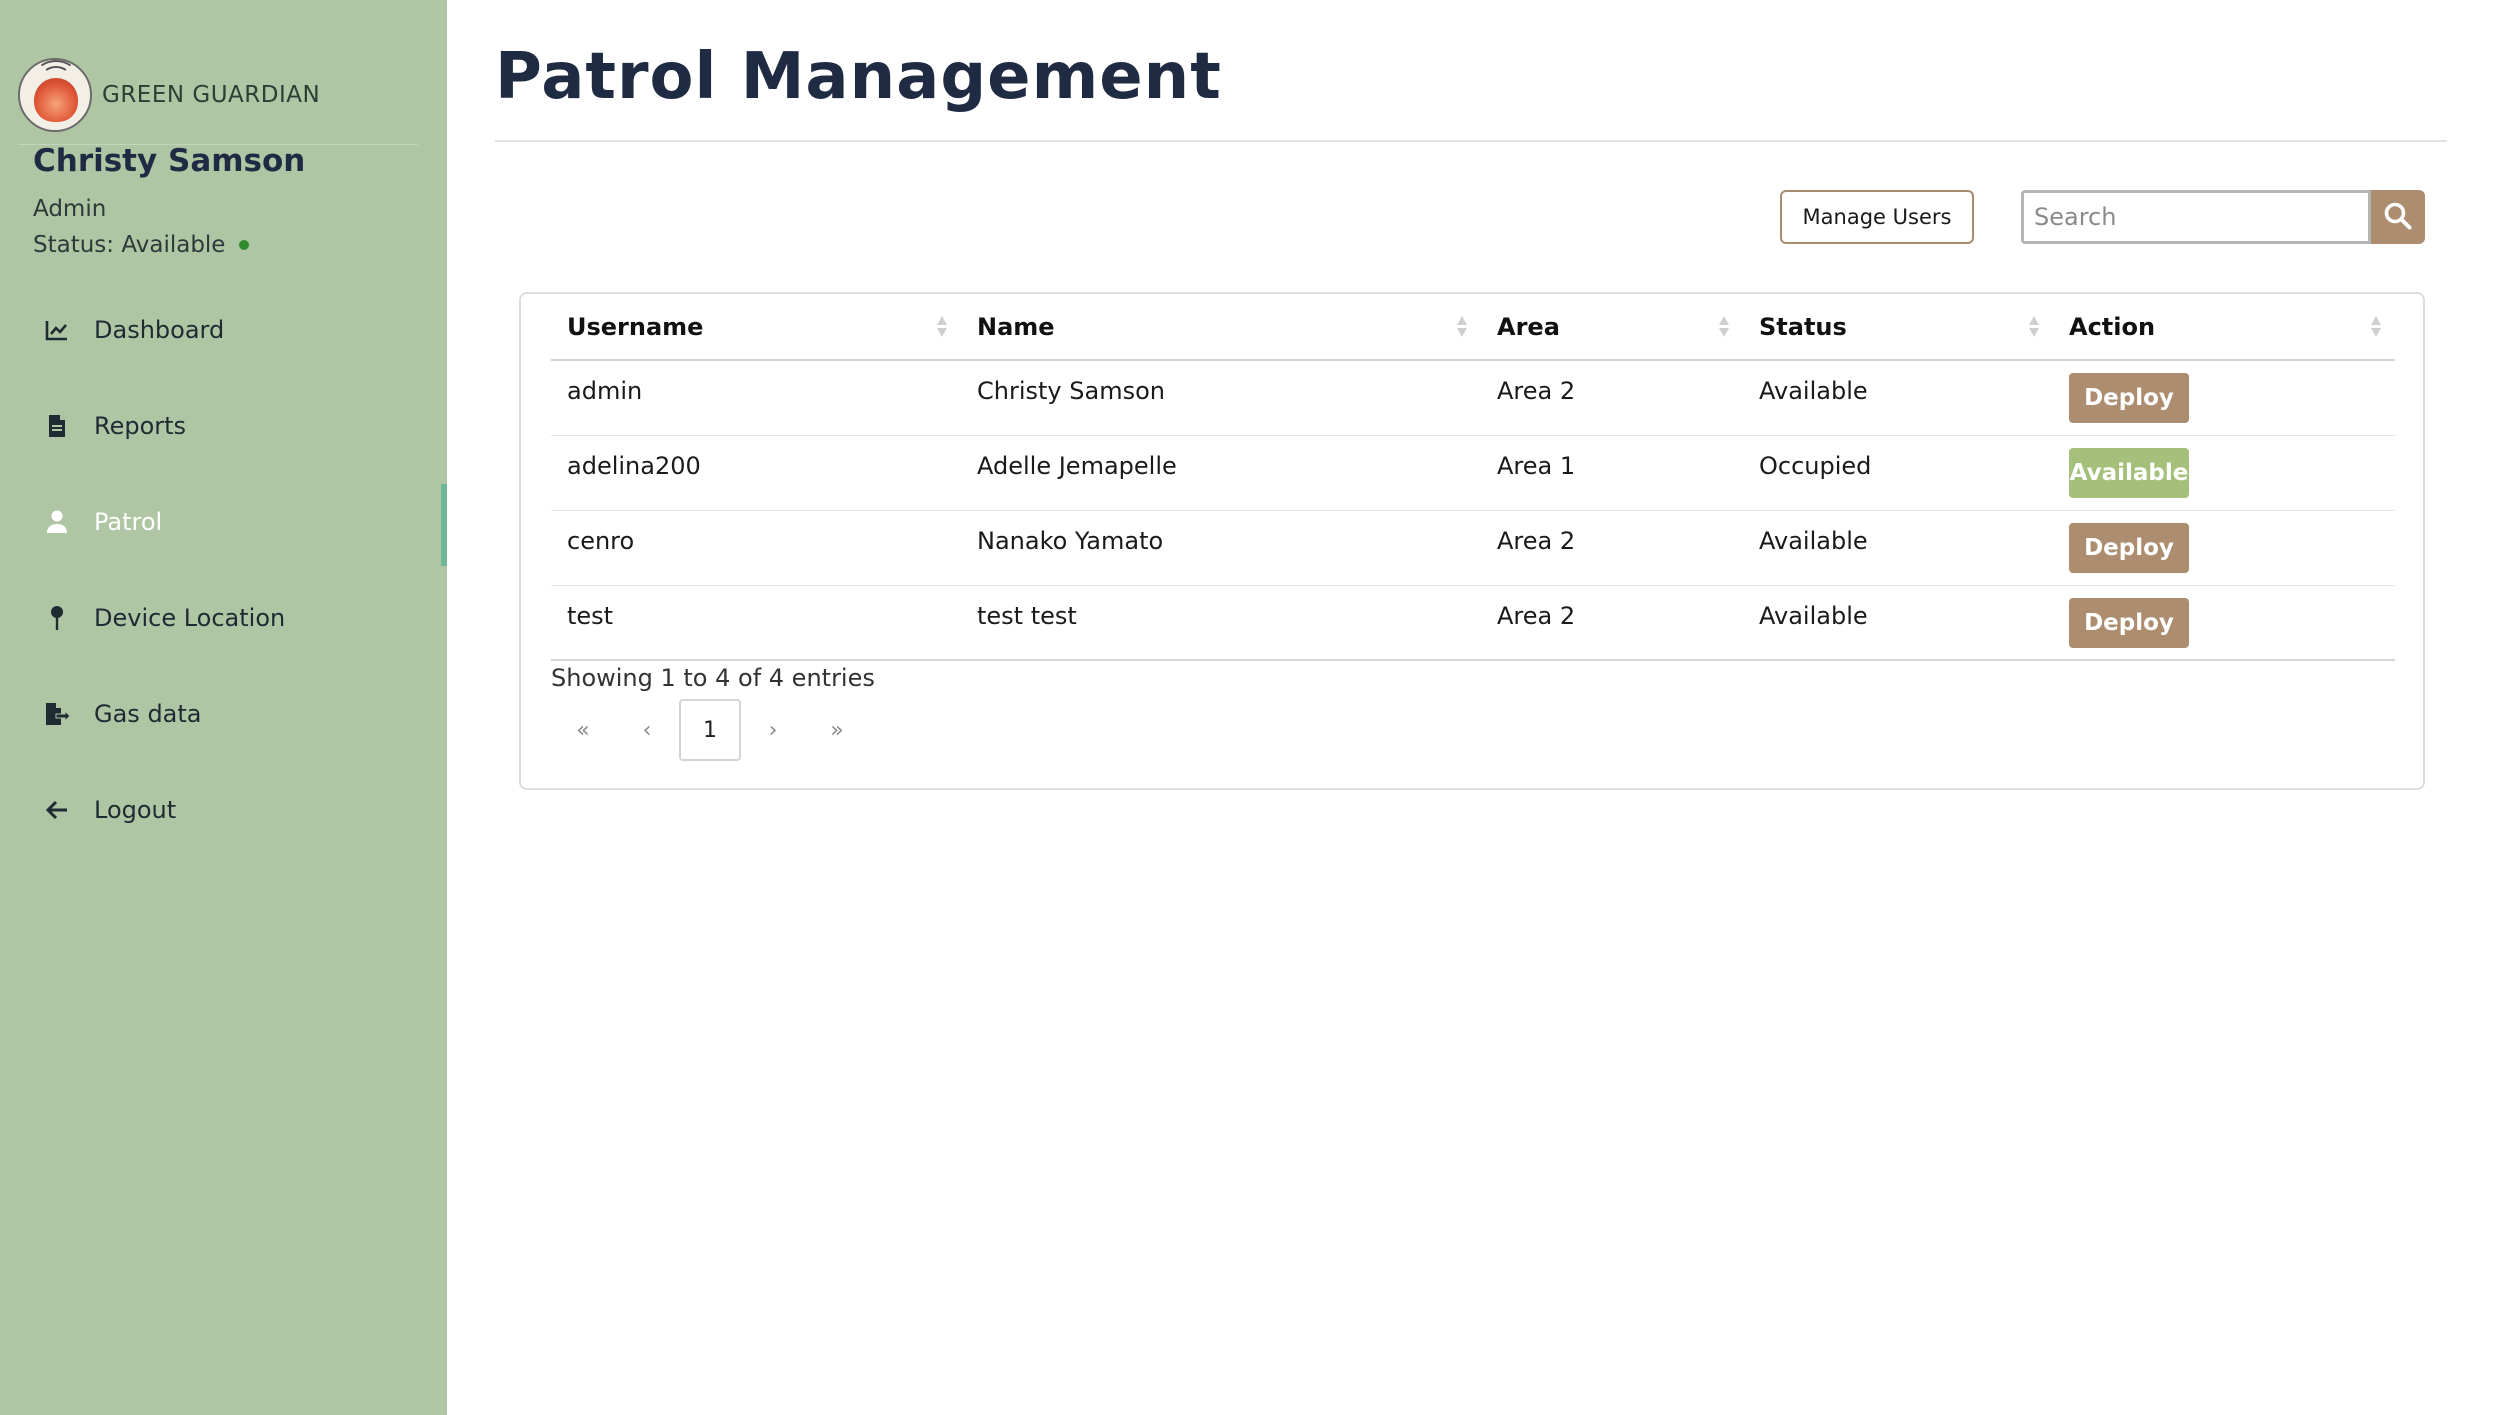 The width and height of the screenshot is (2493, 1415). Describe the element at coordinates (159, 330) in the screenshot. I see `sidebar-item-label: Dashboard` at that location.